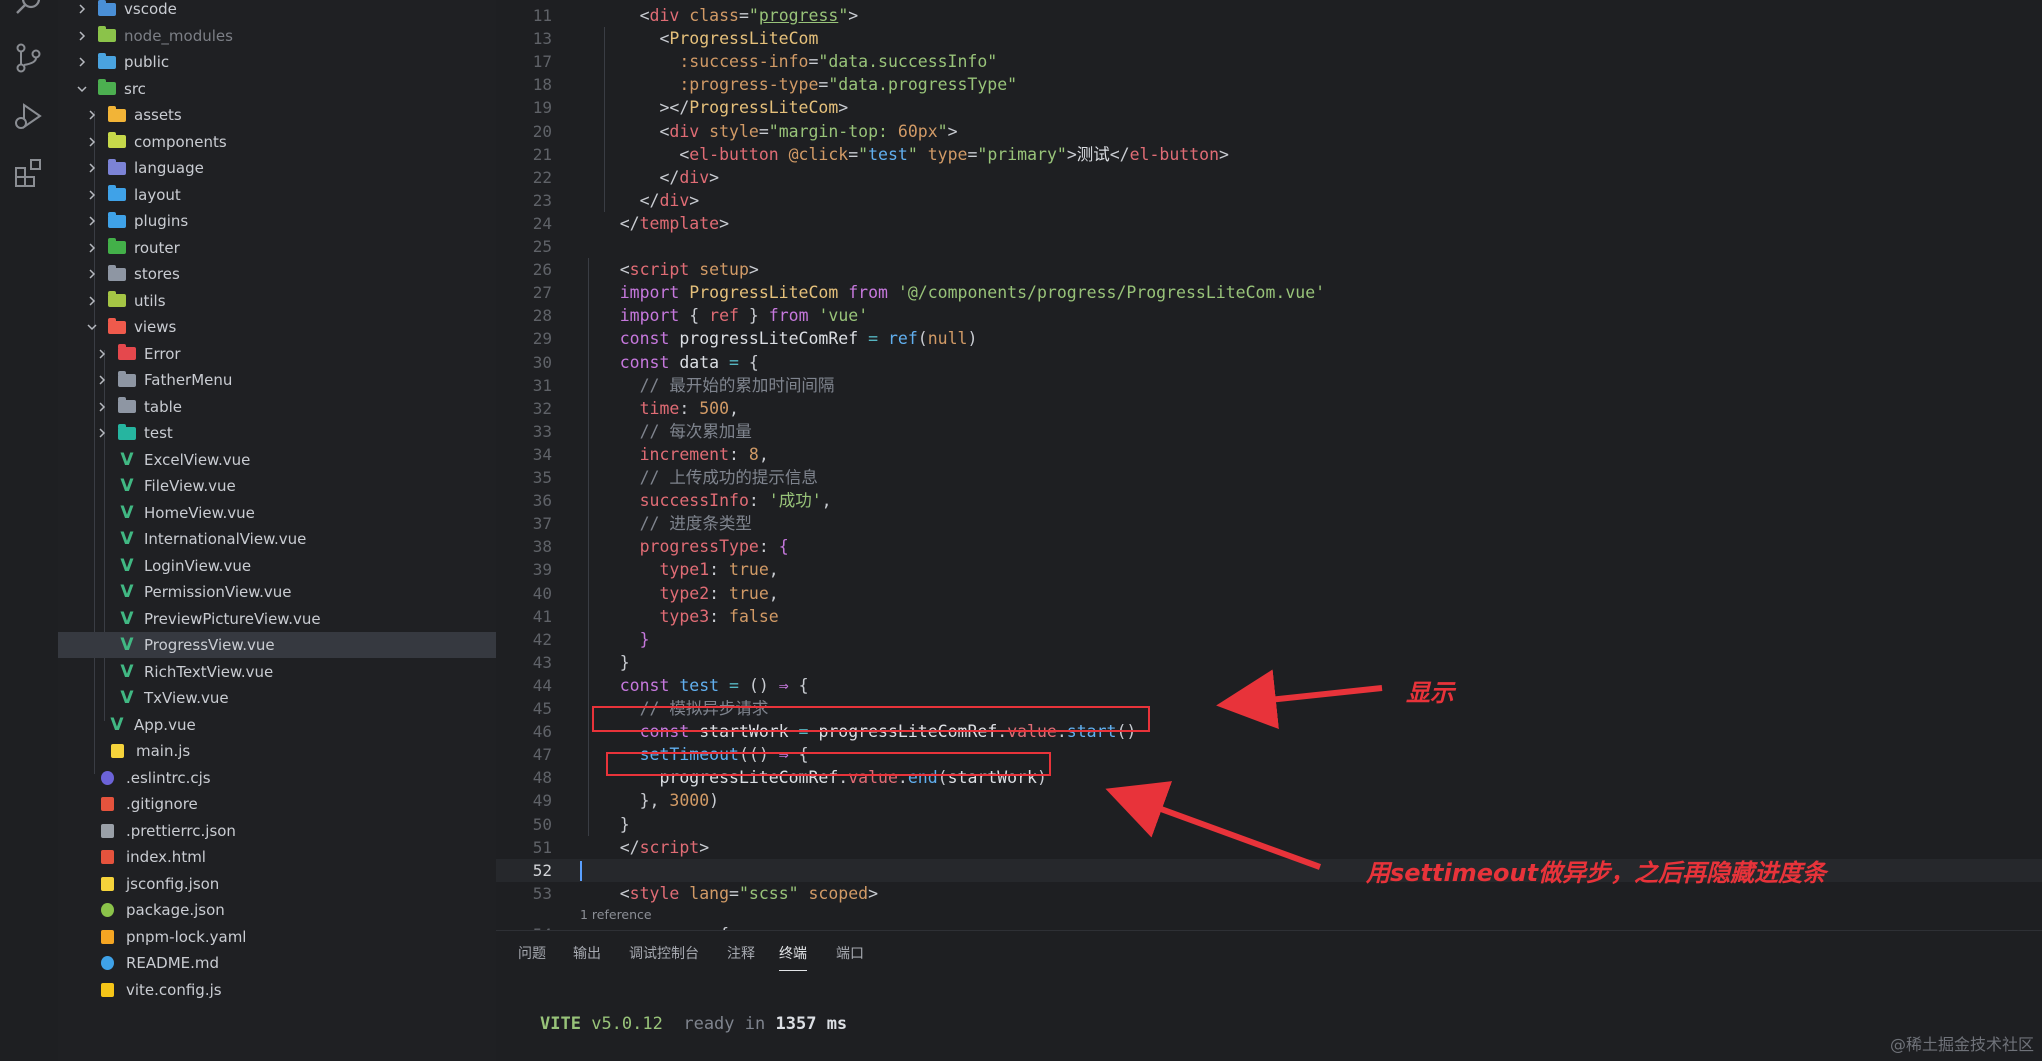  Describe the element at coordinates (796, 1024) in the screenshot. I see `ready-ms-value: 1357` at that location.